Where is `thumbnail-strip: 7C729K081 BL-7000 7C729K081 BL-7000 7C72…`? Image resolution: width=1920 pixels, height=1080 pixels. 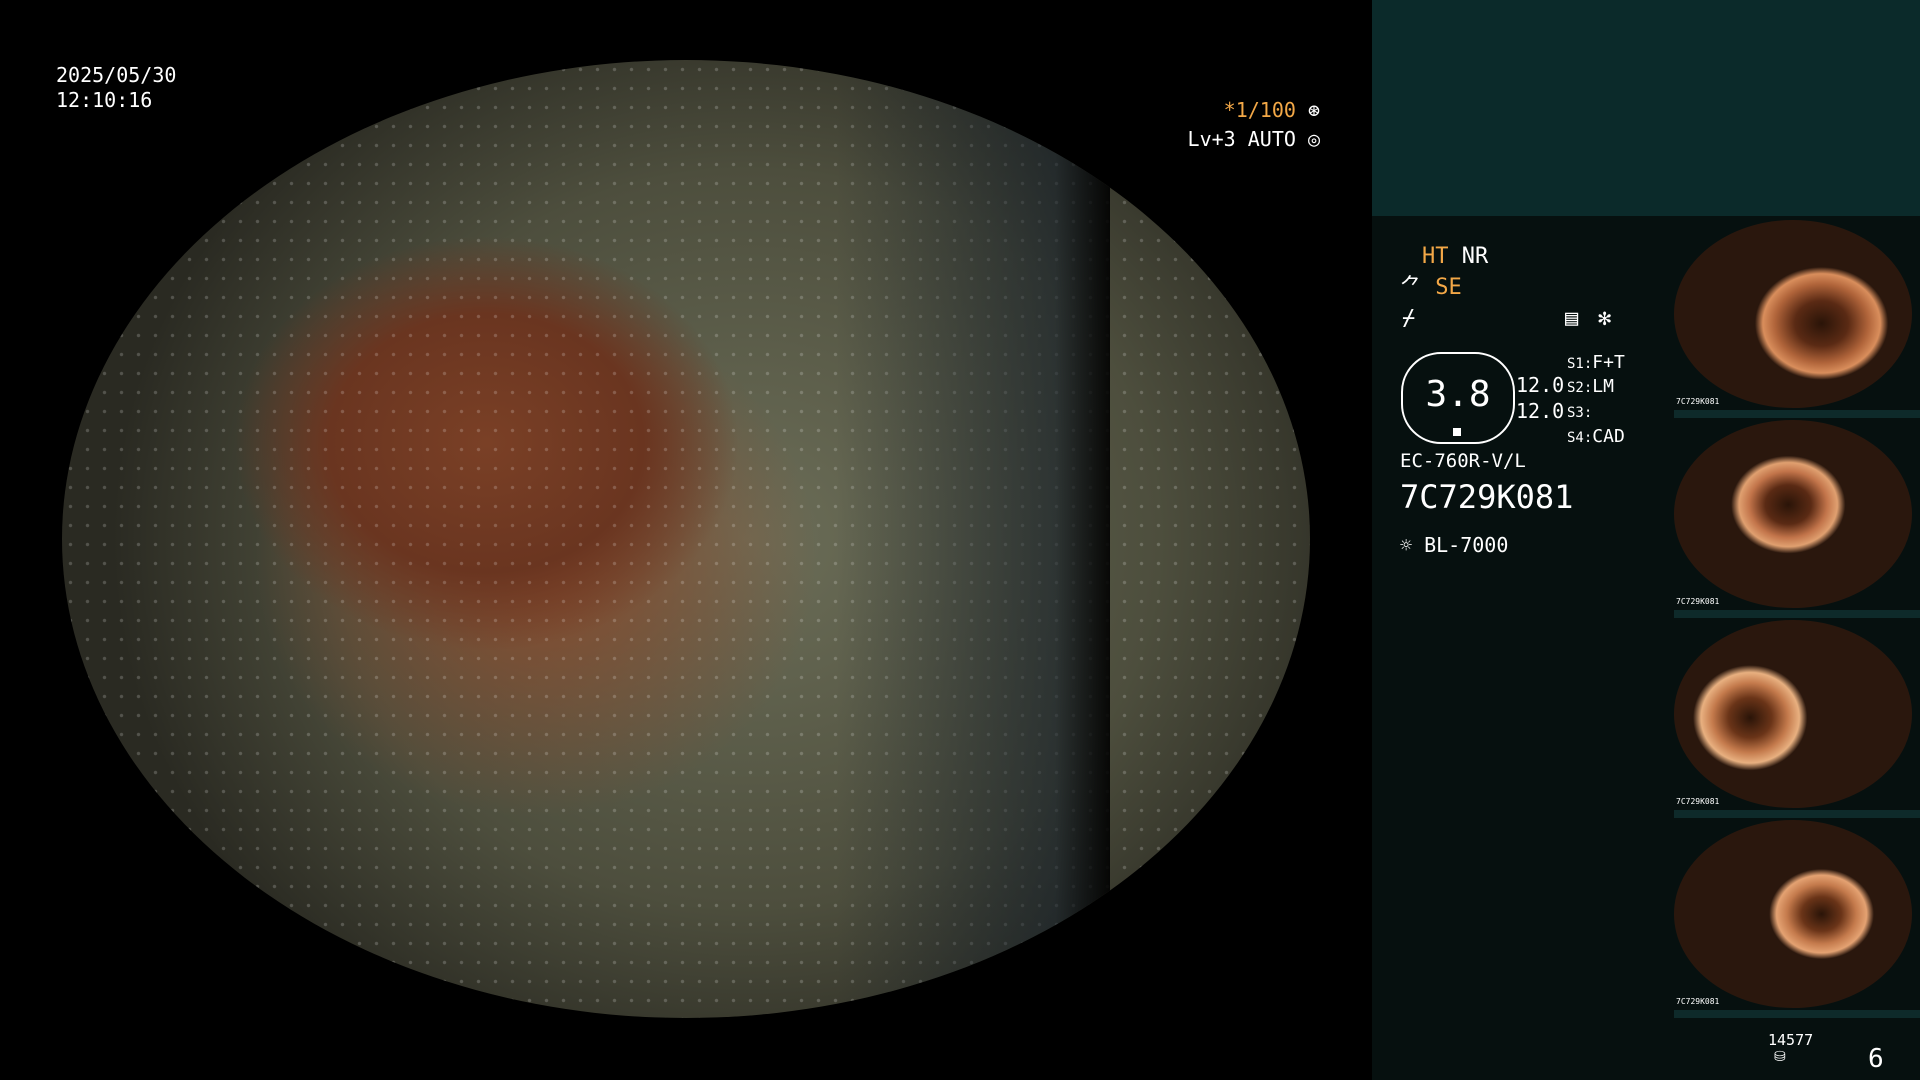 thumbnail-strip: 7C729K081 BL-7000 7C729K081 BL-7000 7C72… is located at coordinates (1795, 619).